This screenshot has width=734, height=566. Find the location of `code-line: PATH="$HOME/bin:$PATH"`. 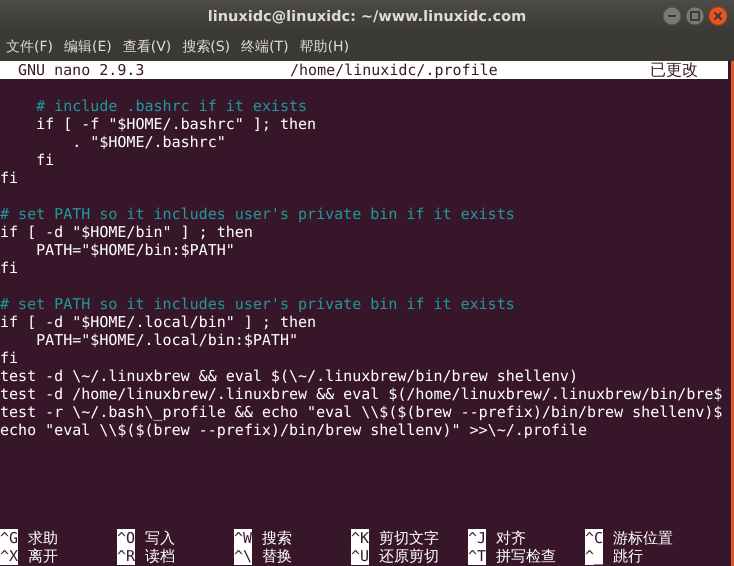

code-line: PATH="$HOME/bin:$PATH" is located at coordinates (135, 250).